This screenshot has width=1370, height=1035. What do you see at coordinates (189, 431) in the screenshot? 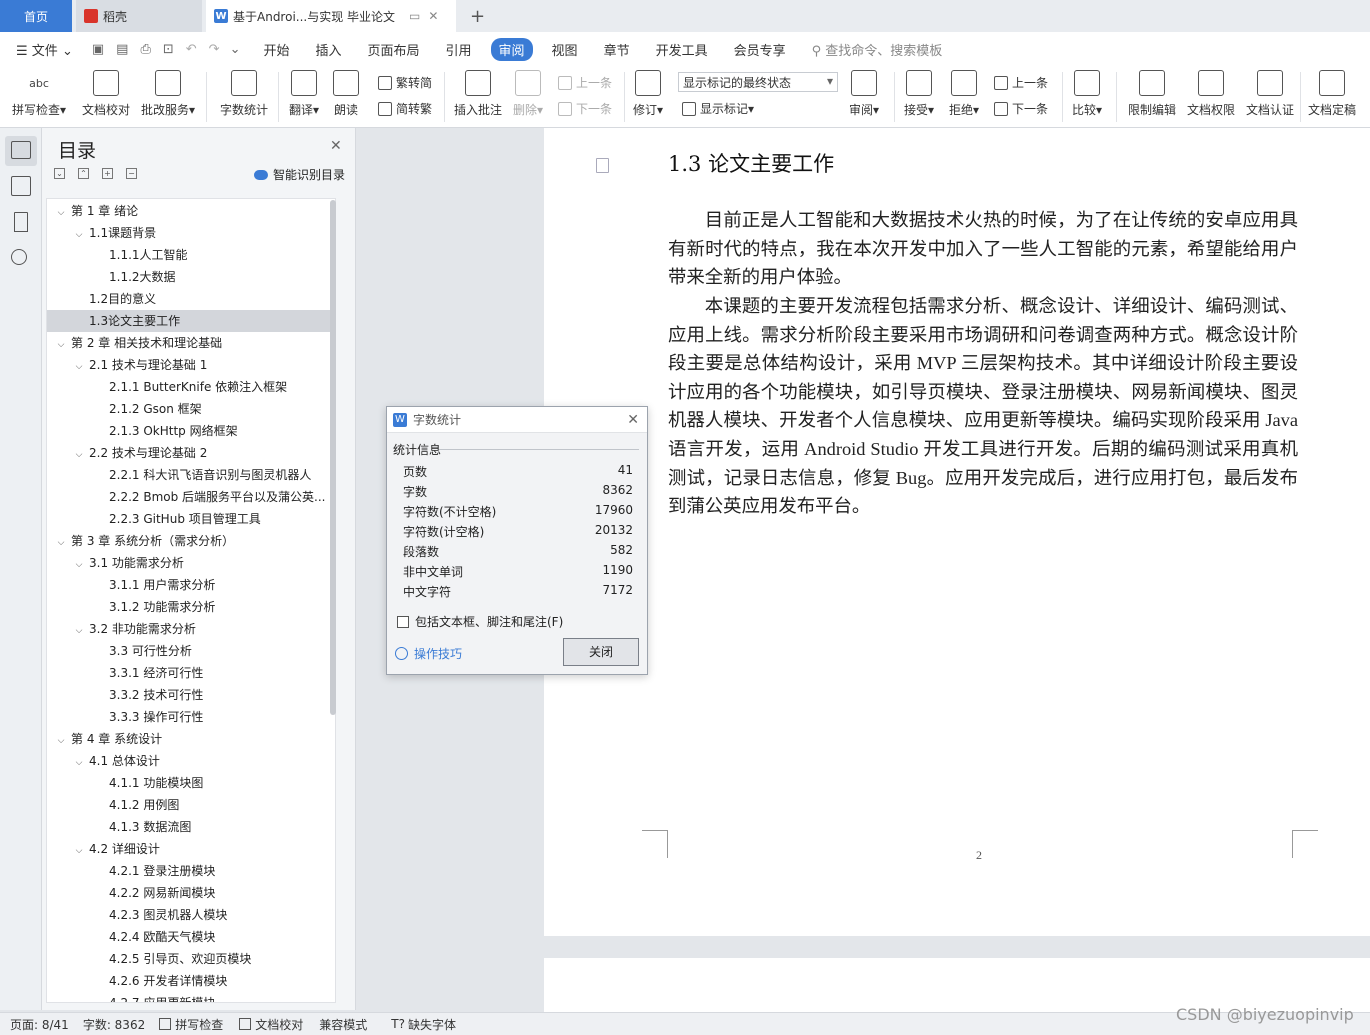
I see `toc-item: 2.1.3 OkHttp 网络框架` at bounding box center [189, 431].